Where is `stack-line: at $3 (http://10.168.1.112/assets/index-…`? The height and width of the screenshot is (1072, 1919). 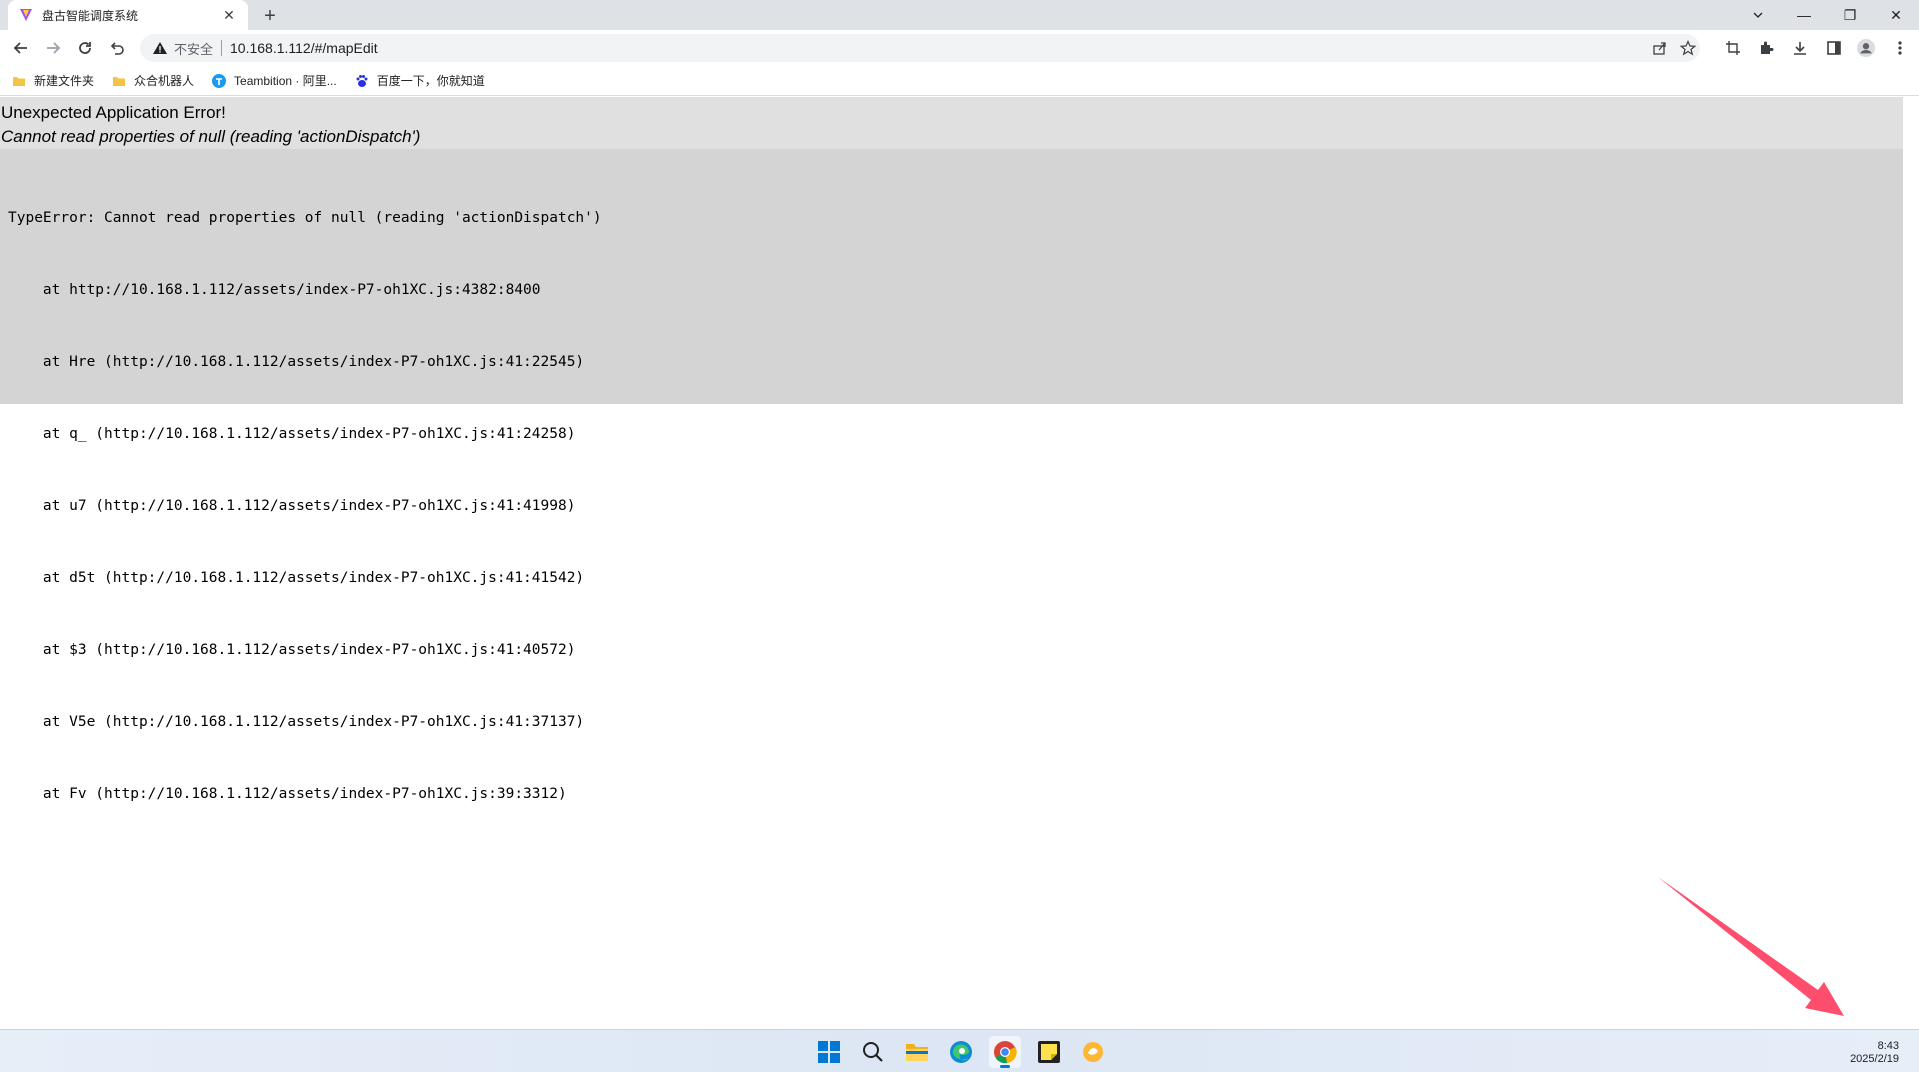 stack-line: at $3 (http://10.168.1.112/assets/index-… is located at coordinates (292, 650).